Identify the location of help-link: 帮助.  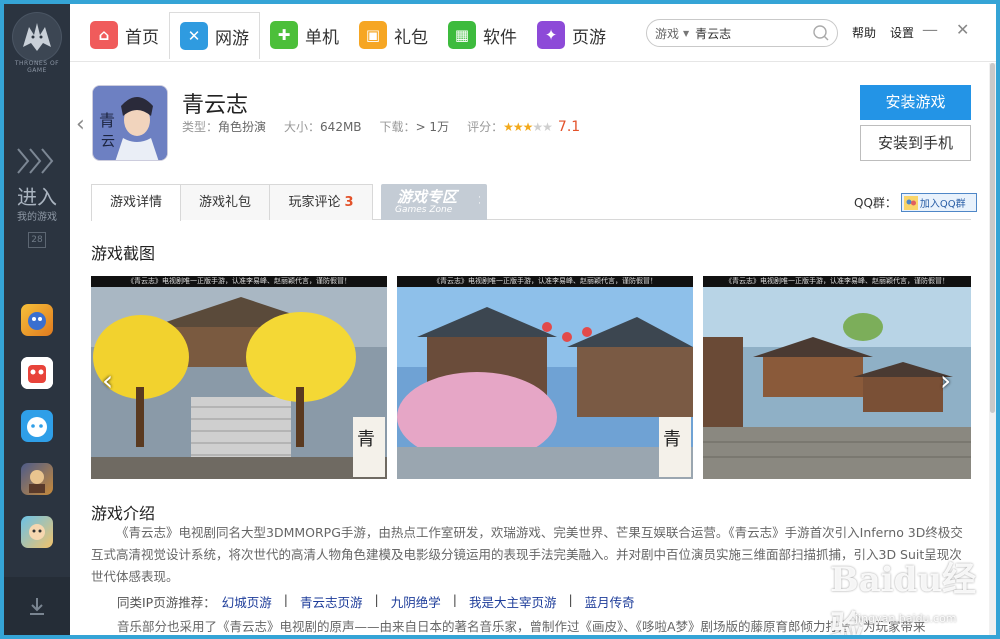
(864, 32).